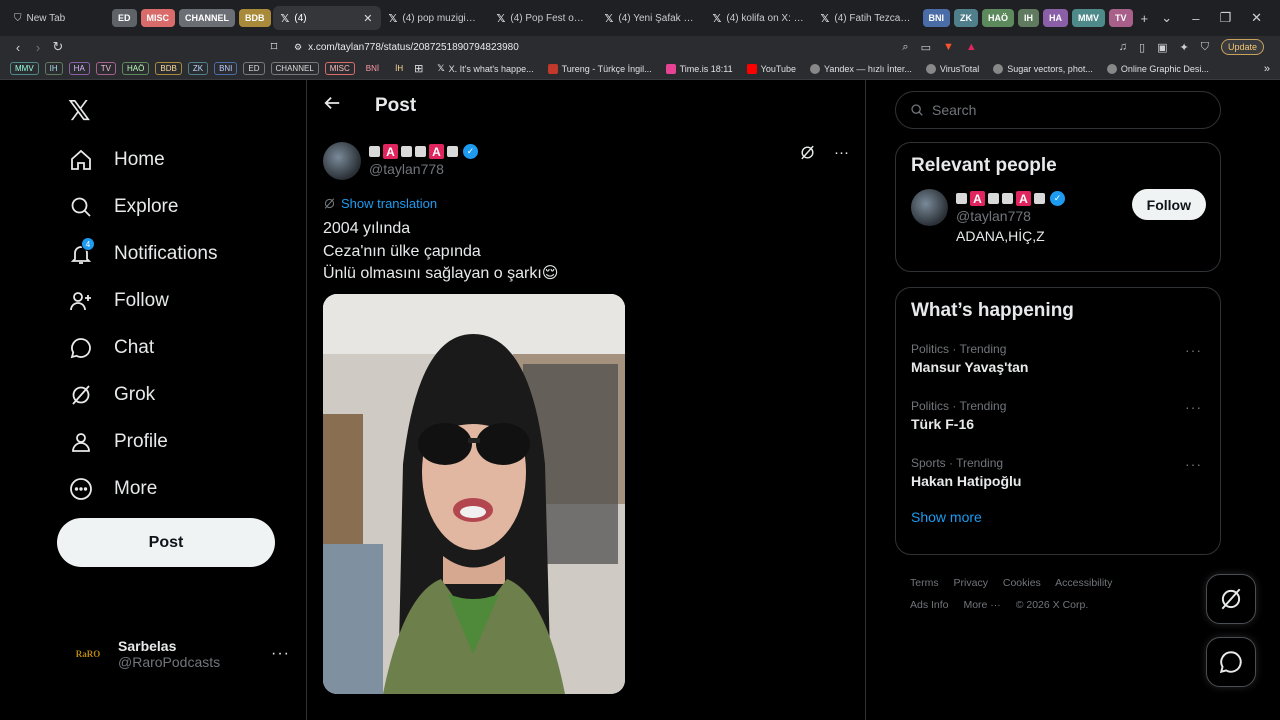 The image size is (1280, 720). I want to click on new-tab-plus-icon: +, so click(1145, 18).